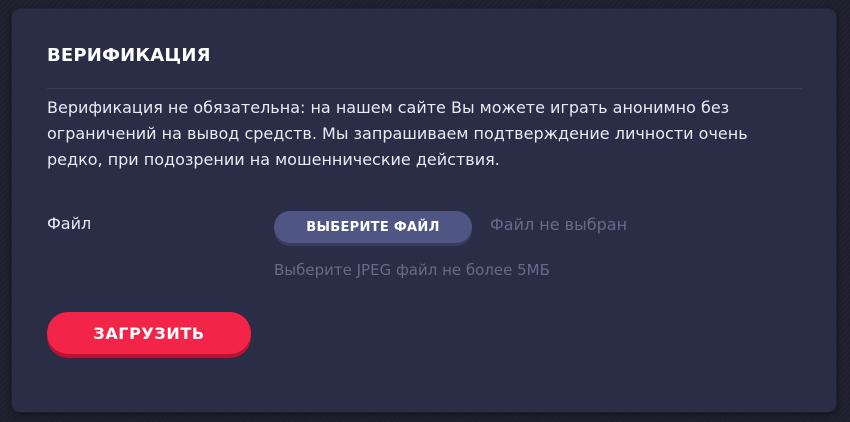 The height and width of the screenshot is (422, 850). I want to click on title-divider, so click(424, 88).